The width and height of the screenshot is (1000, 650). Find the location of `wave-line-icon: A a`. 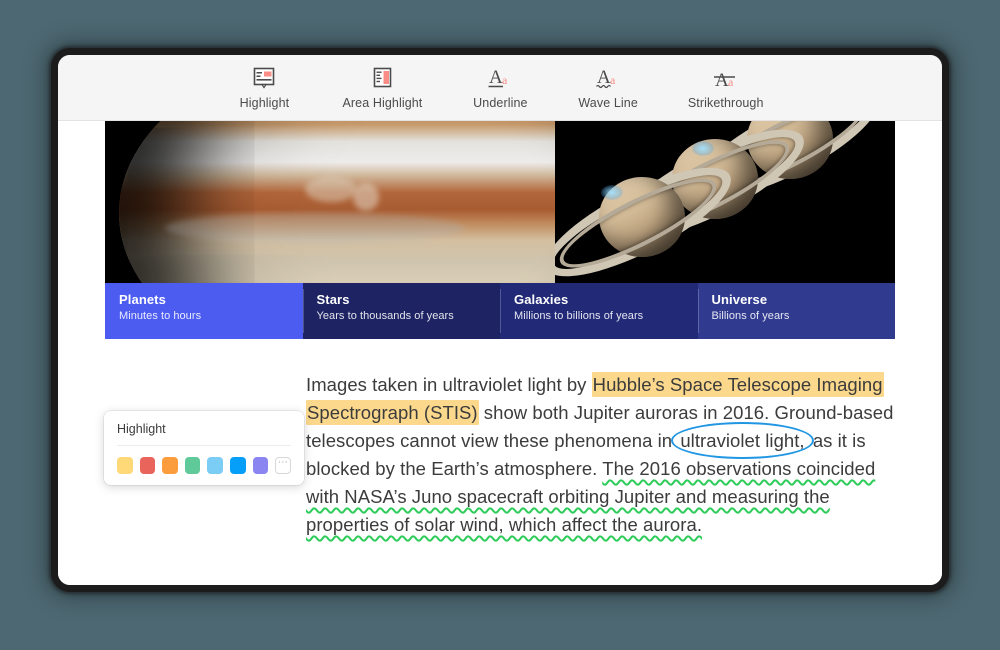

wave-line-icon: A a is located at coordinates (608, 78).